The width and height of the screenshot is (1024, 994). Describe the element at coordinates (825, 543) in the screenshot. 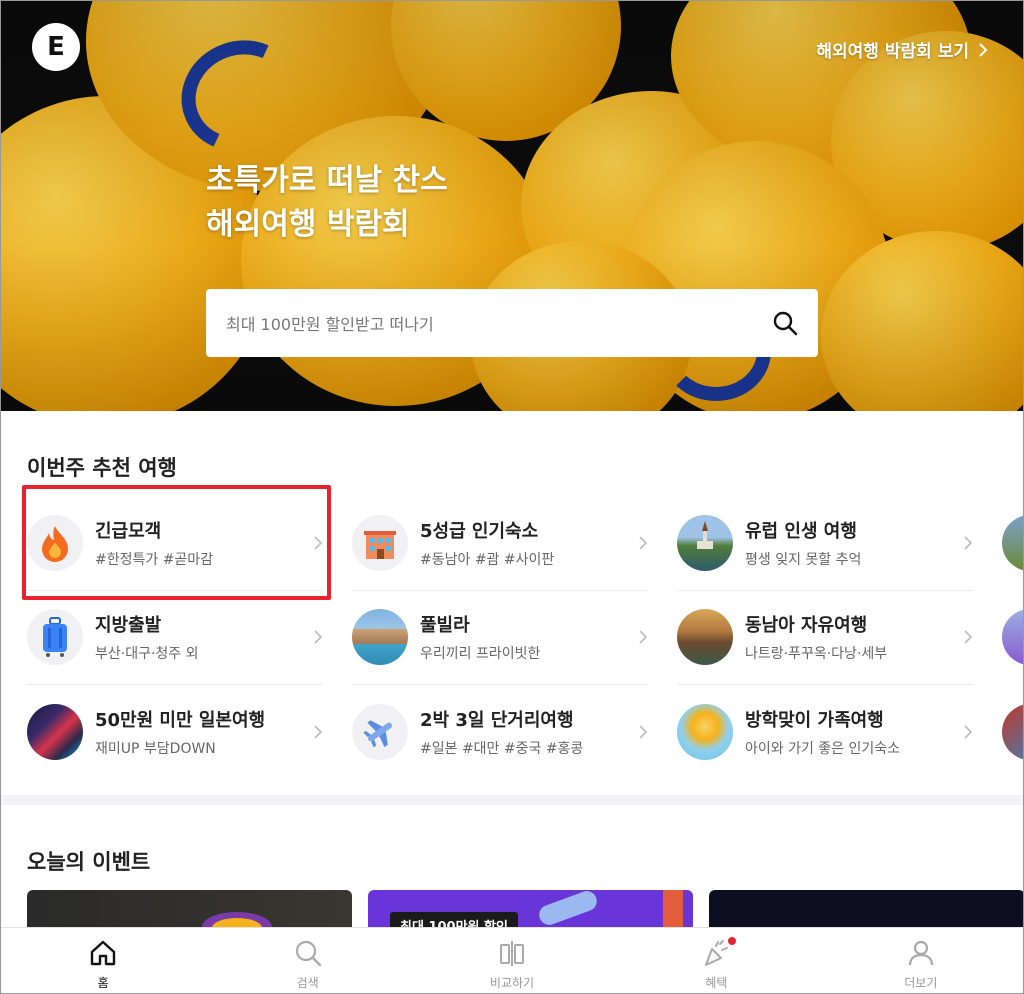

I see `recommend-item-europe: 유럽 인생 여행 평생 잊지 못할 추억` at that location.